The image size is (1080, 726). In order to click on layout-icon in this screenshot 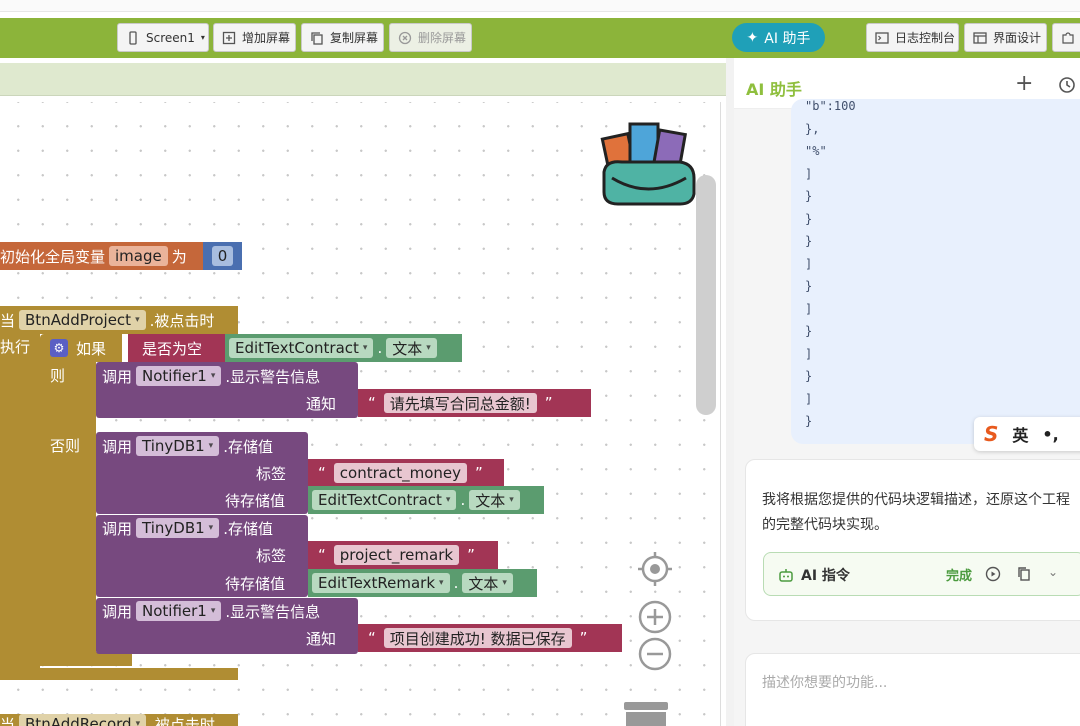, I will do `click(980, 37)`.